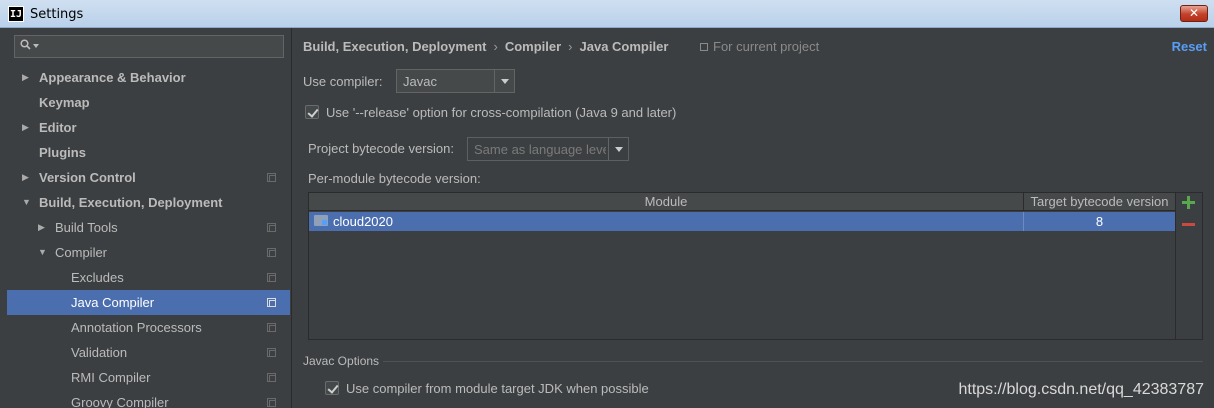 The height and width of the screenshot is (408, 1214). What do you see at coordinates (87, 177) in the screenshot?
I see `sidebar-item-label: Version Control` at bounding box center [87, 177].